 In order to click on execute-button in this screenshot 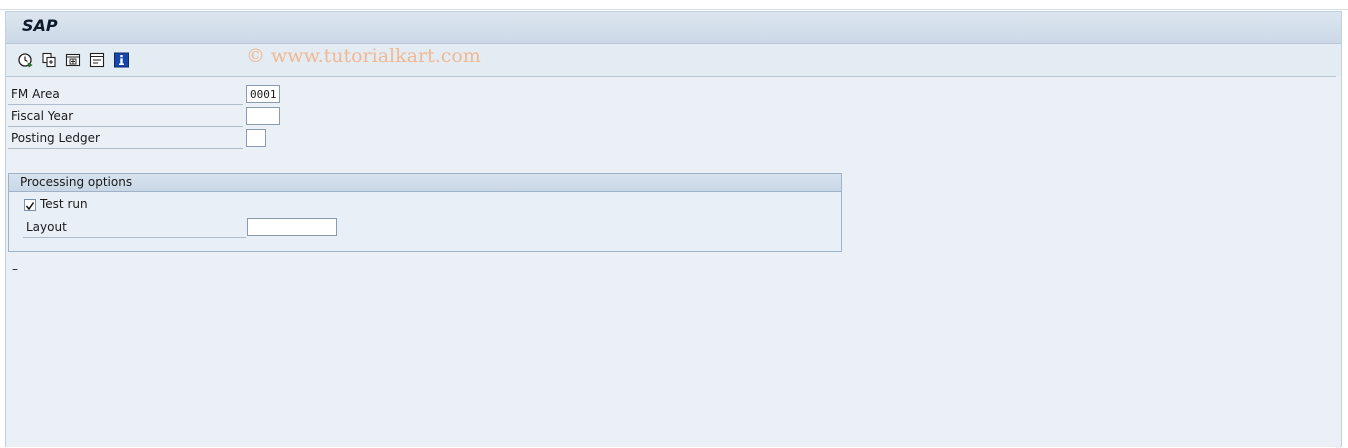, I will do `click(25, 60)`.